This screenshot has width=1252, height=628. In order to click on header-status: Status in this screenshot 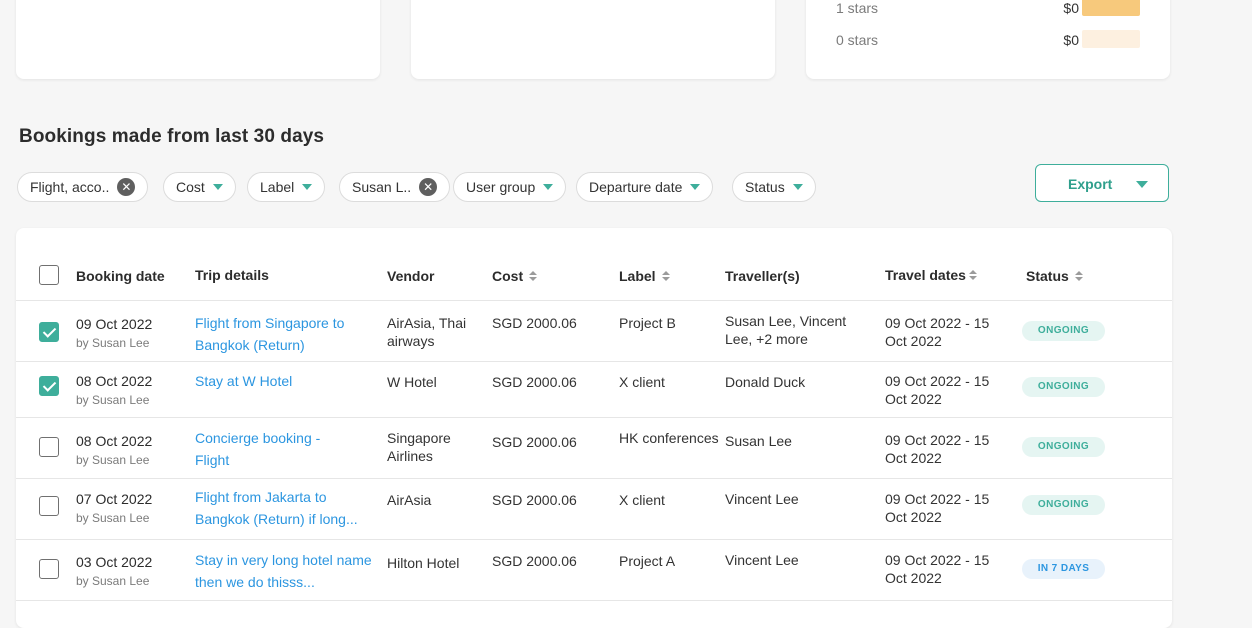, I will do `click(1054, 276)`.